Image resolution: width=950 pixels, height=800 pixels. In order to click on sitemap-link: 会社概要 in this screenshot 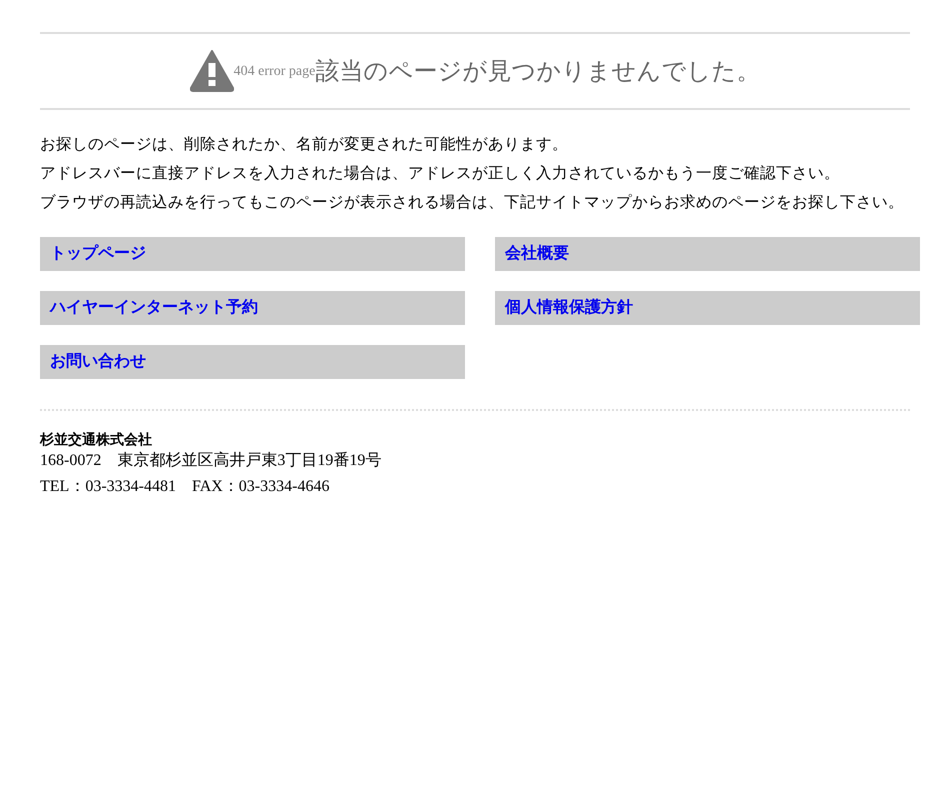, I will do `click(707, 254)`.